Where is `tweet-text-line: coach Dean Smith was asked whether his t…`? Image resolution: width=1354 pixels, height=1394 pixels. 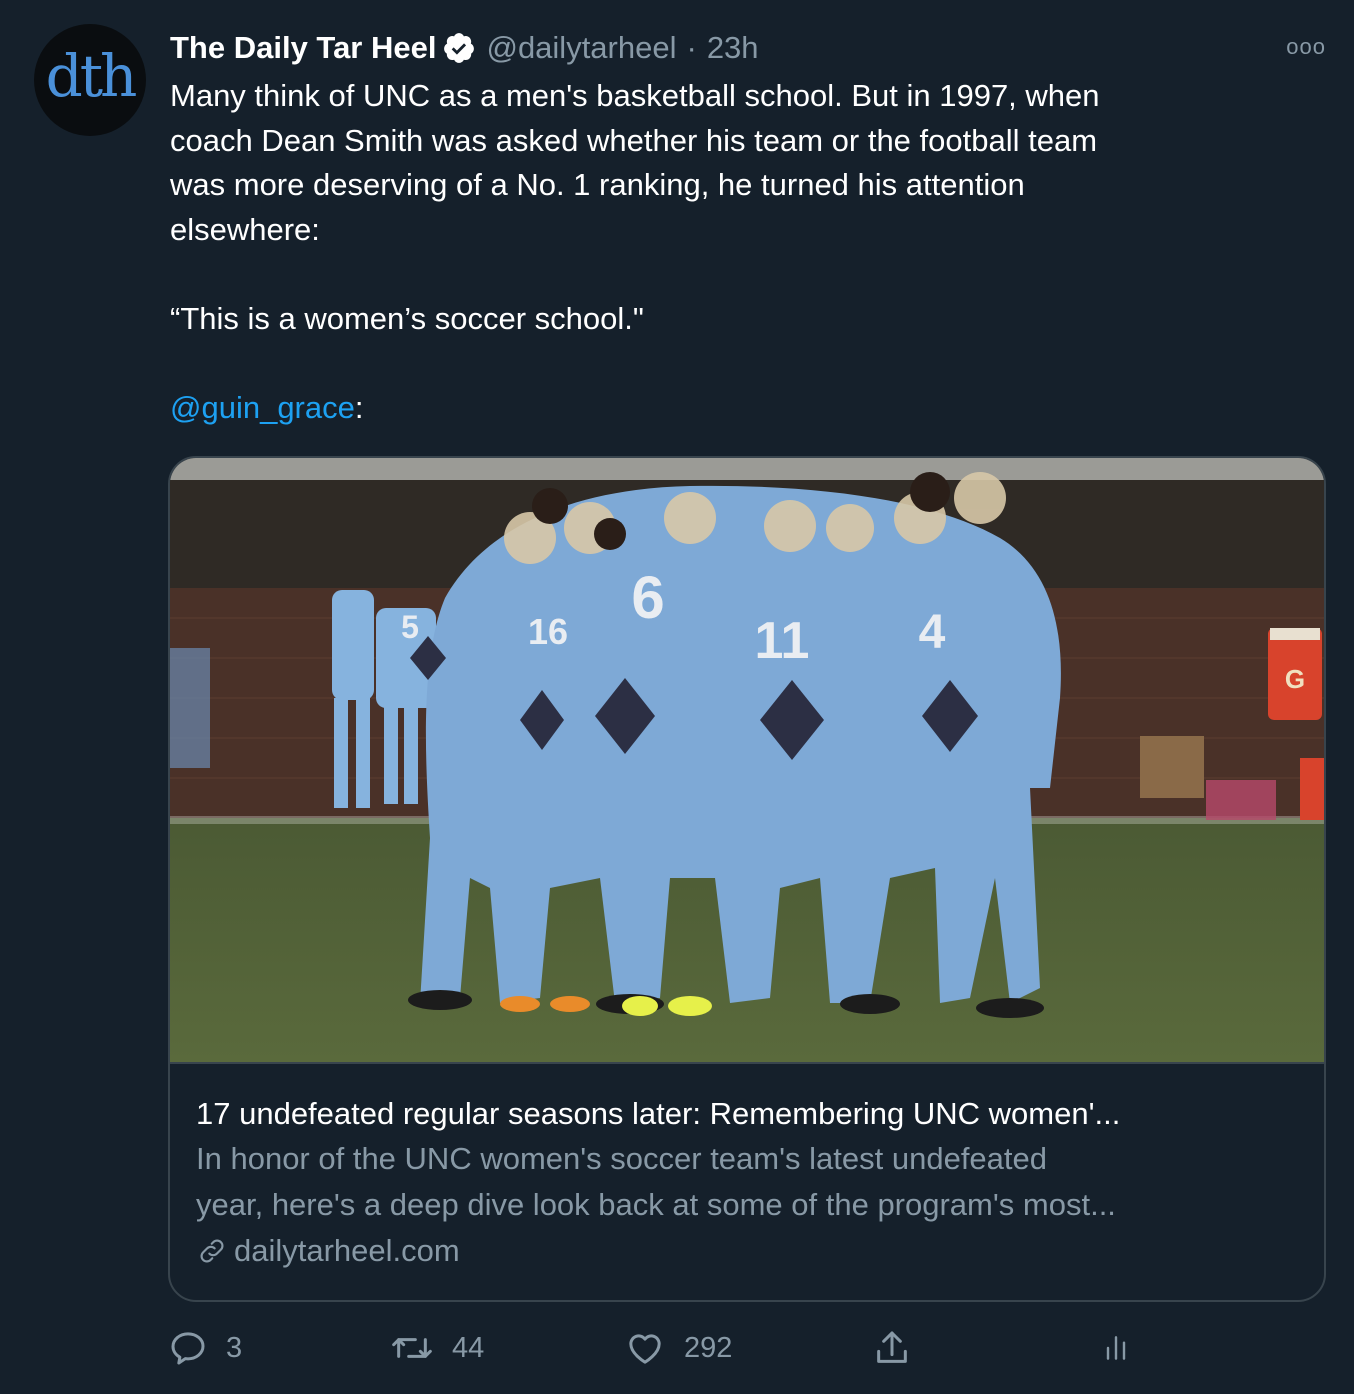 tweet-text-line: coach Dean Smith was asked whether his t… is located at coordinates (634, 140).